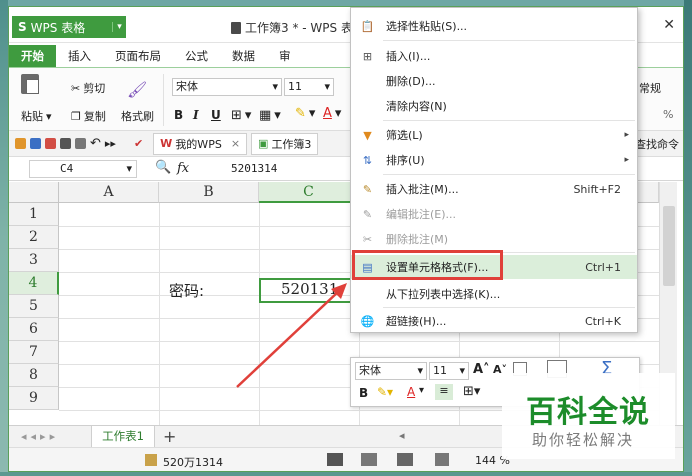  Describe the element at coordinates (83, 169) in the screenshot. I see `name-box: C4 ▾` at that location.